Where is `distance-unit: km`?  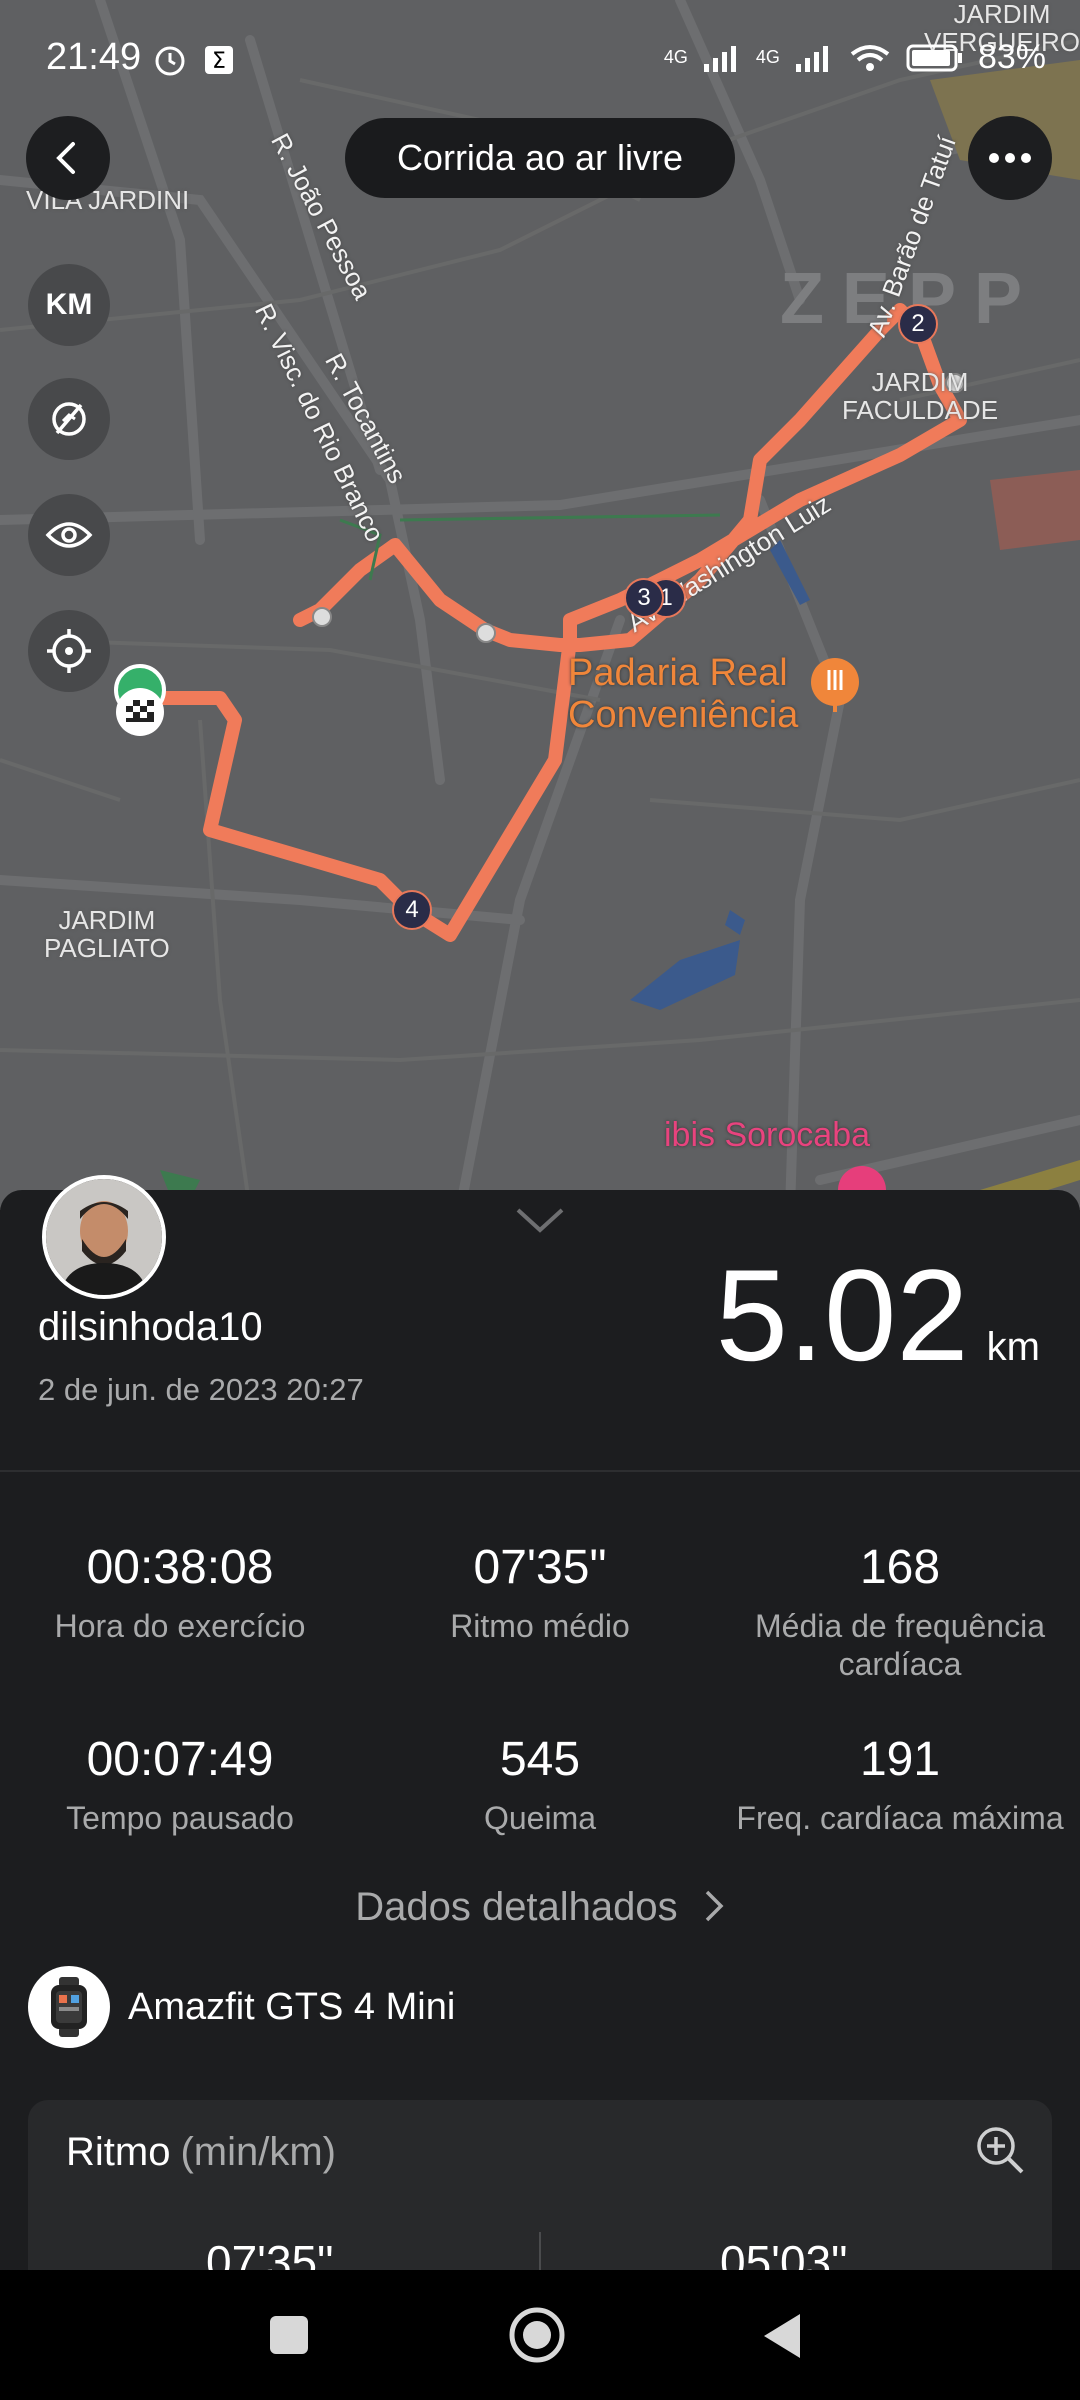
distance-unit: km is located at coordinates (1013, 1347).